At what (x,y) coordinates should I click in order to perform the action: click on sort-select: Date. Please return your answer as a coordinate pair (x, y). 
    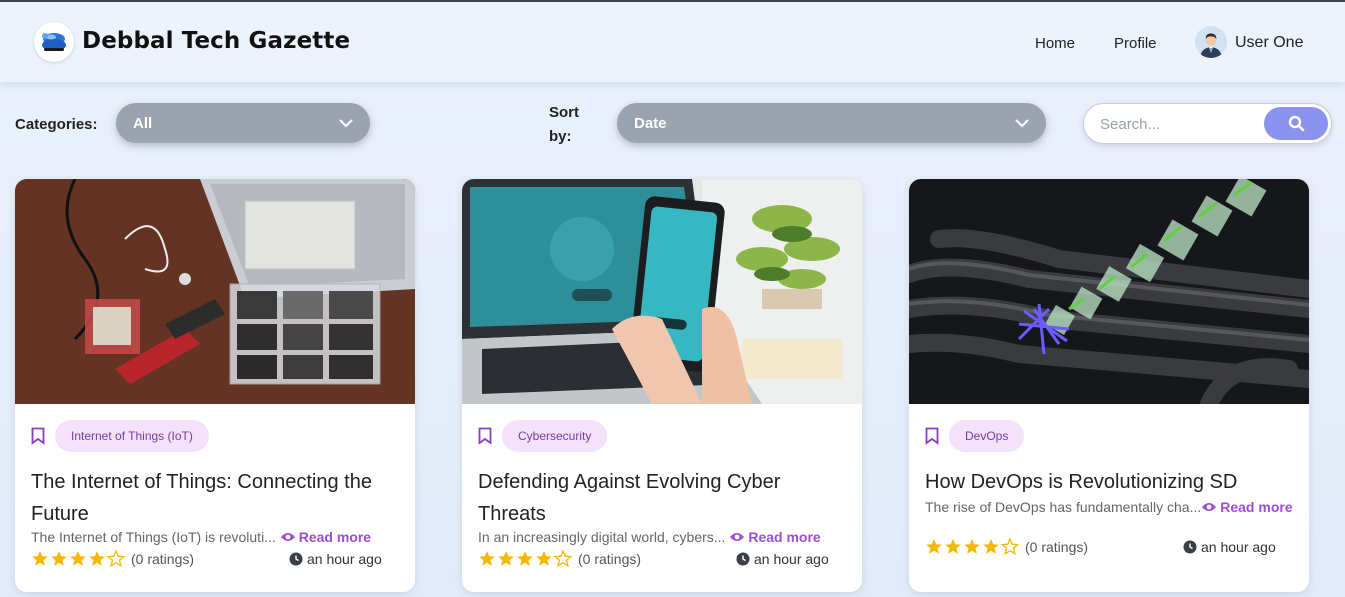
    Looking at the image, I should click on (831, 123).